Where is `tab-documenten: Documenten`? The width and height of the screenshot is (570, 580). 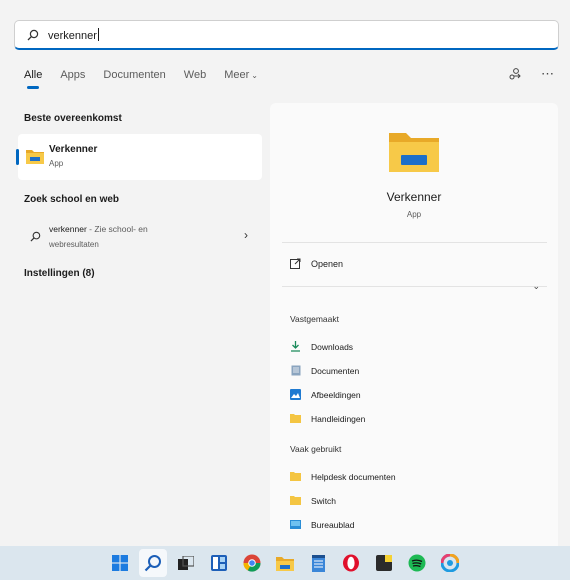 tab-documenten: Documenten is located at coordinates (134, 75).